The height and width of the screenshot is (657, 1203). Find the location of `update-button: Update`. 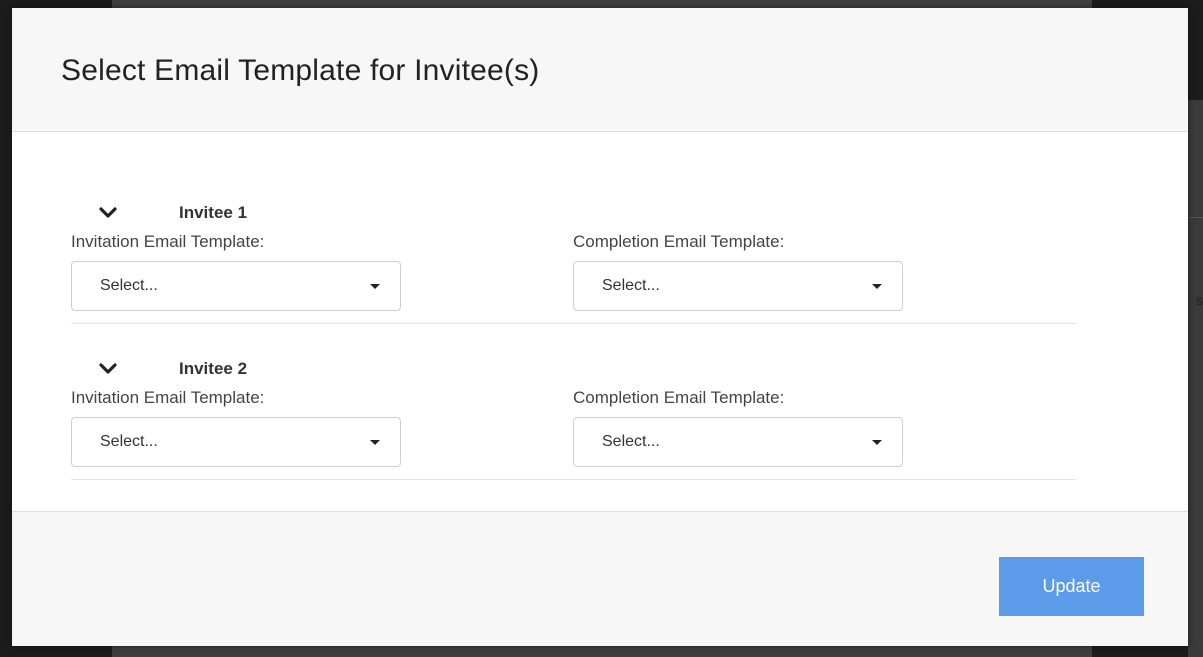

update-button: Update is located at coordinates (1071, 586).